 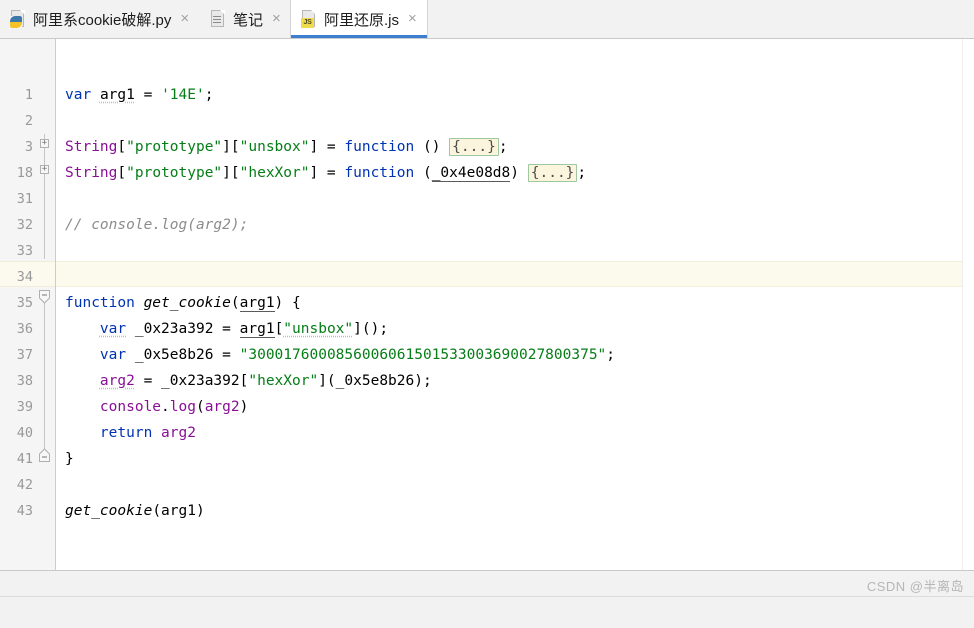 What do you see at coordinates (24, 225) in the screenshot?
I see `line-number: 32` at bounding box center [24, 225].